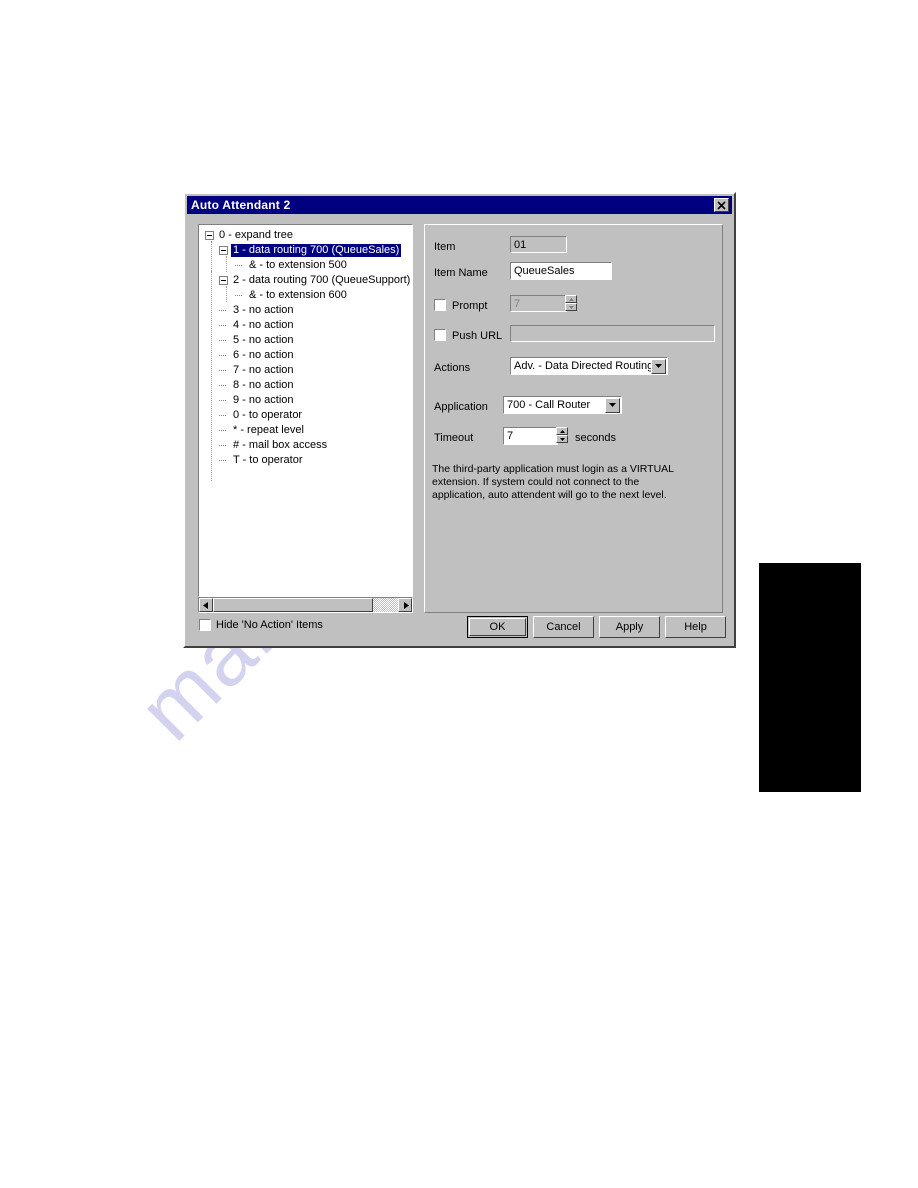 This screenshot has height=1188, width=918. What do you see at coordinates (268, 415) in the screenshot?
I see `tree-item-label: 0 - to operator` at bounding box center [268, 415].